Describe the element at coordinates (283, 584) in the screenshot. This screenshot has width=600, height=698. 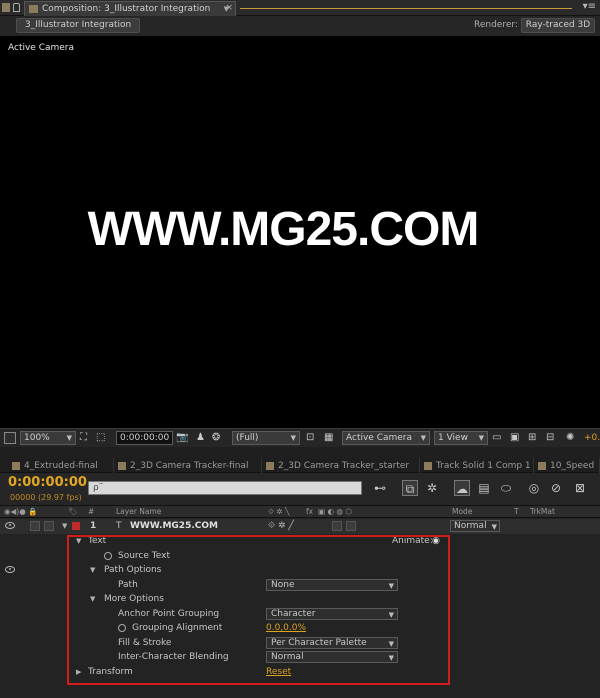
I see `path-value: None` at that location.